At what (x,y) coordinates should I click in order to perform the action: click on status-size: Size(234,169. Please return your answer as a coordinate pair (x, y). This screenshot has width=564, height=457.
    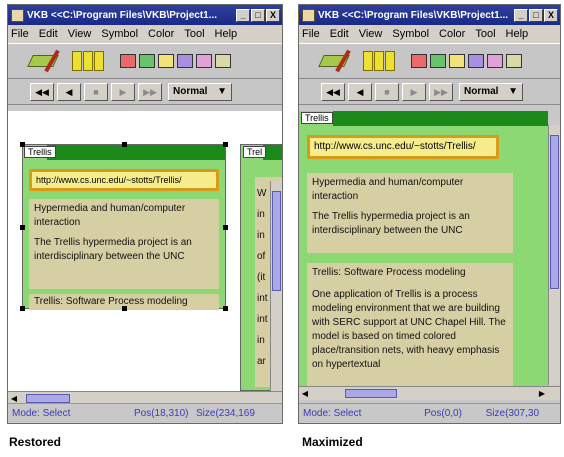
    Looking at the image, I should click on (225, 413).